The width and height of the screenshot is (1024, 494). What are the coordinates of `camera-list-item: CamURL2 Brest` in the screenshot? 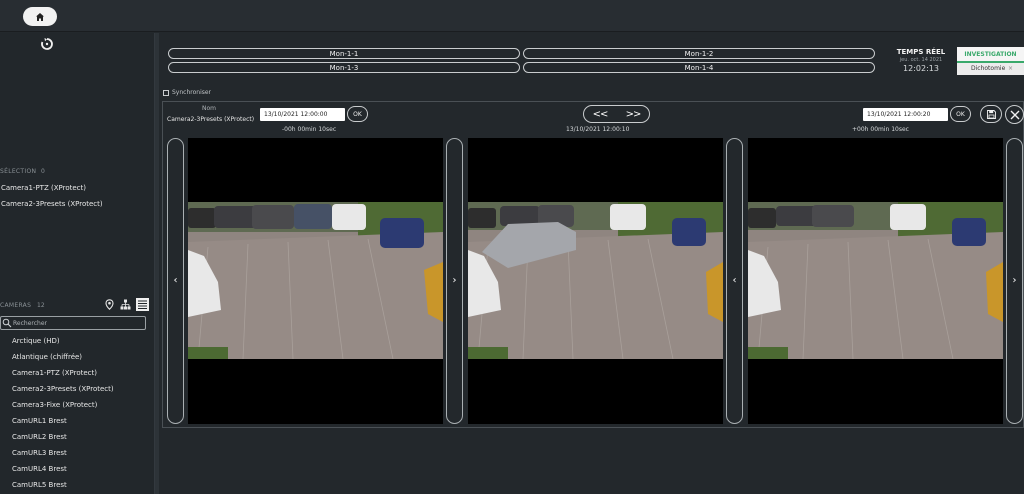 It's located at (39, 437).